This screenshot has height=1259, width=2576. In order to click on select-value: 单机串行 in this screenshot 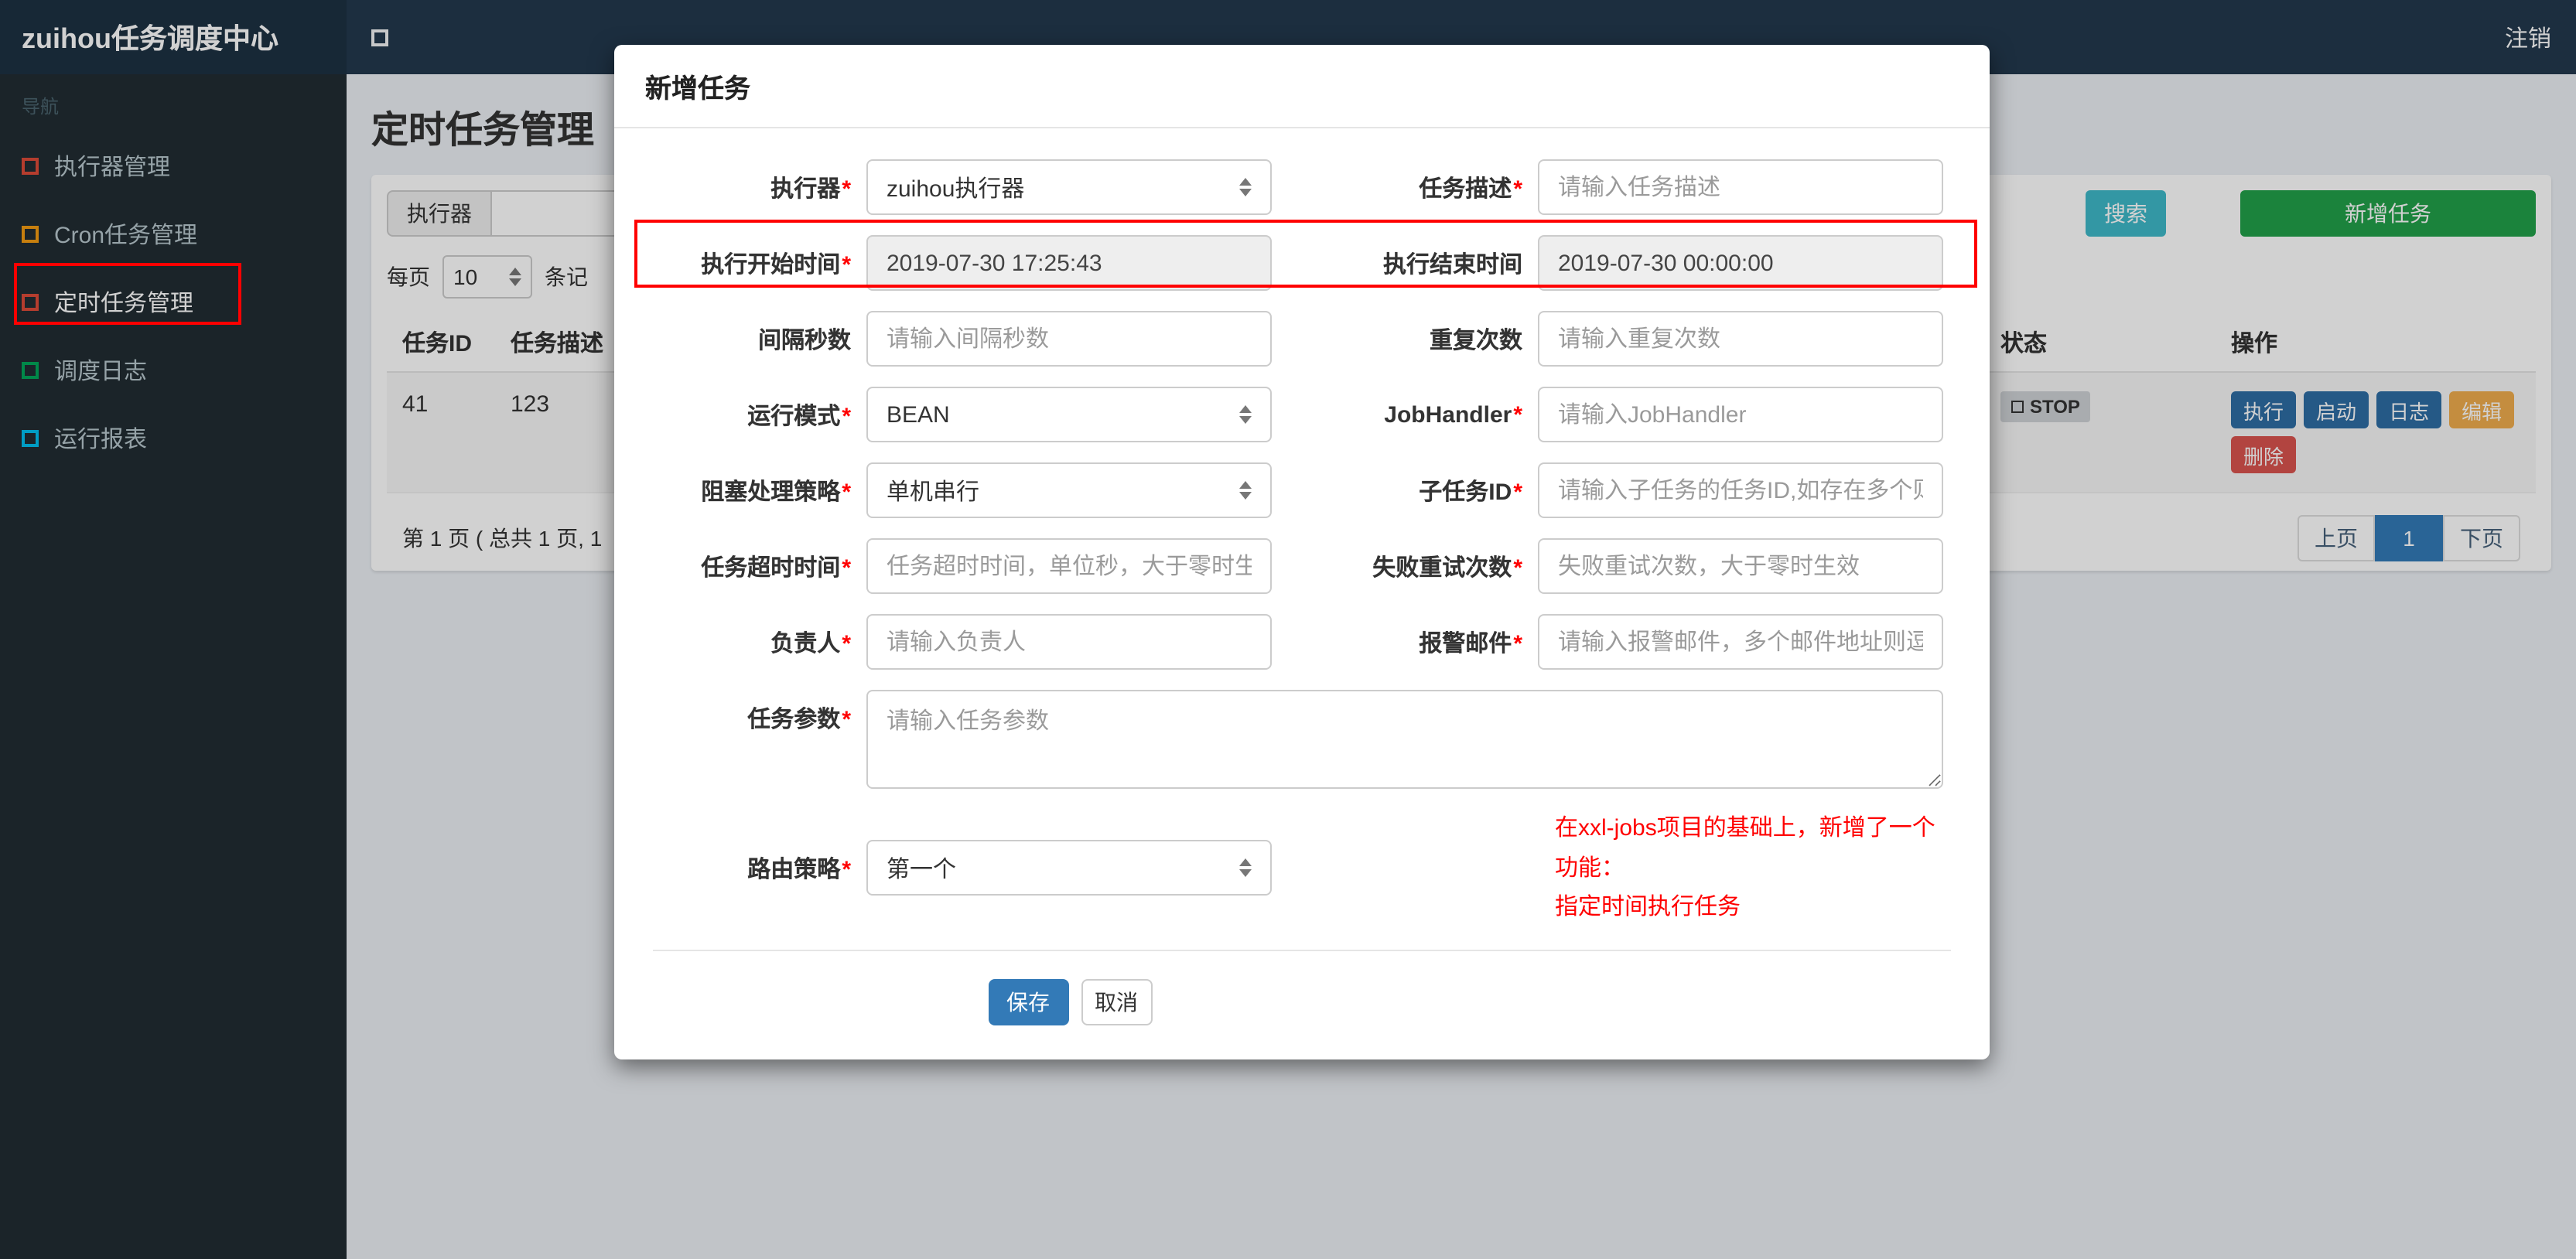, I will do `click(933, 492)`.